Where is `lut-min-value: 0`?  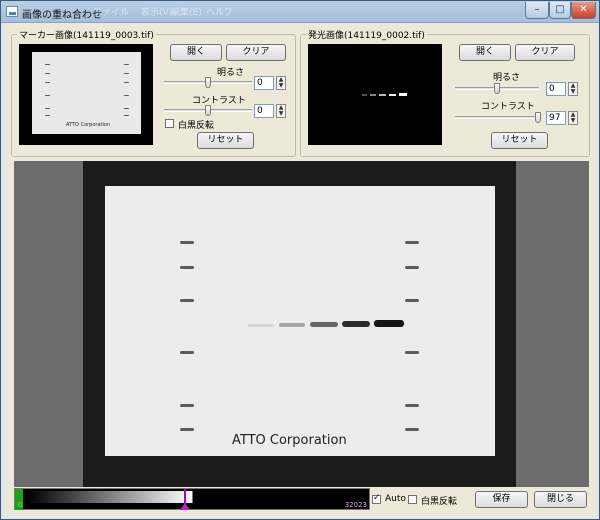
lut-min-value: 0 is located at coordinates (20, 505).